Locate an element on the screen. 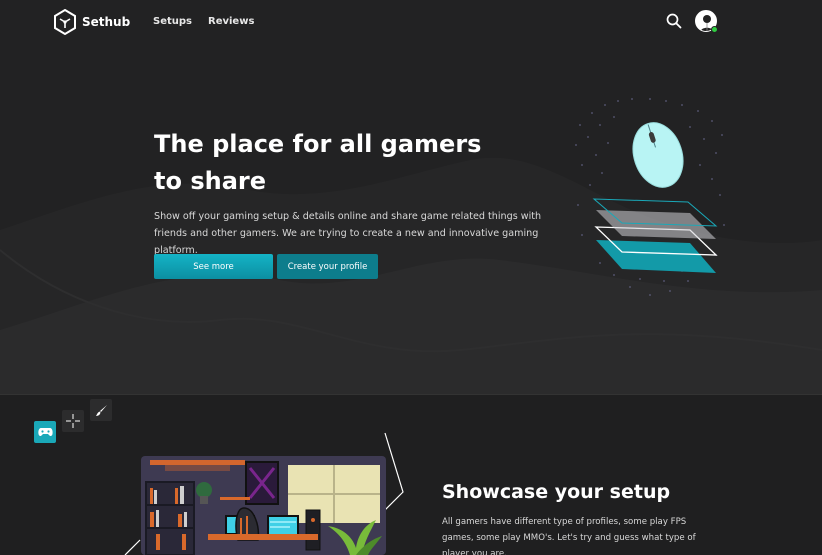  cube-logo-icon is located at coordinates (65, 22).